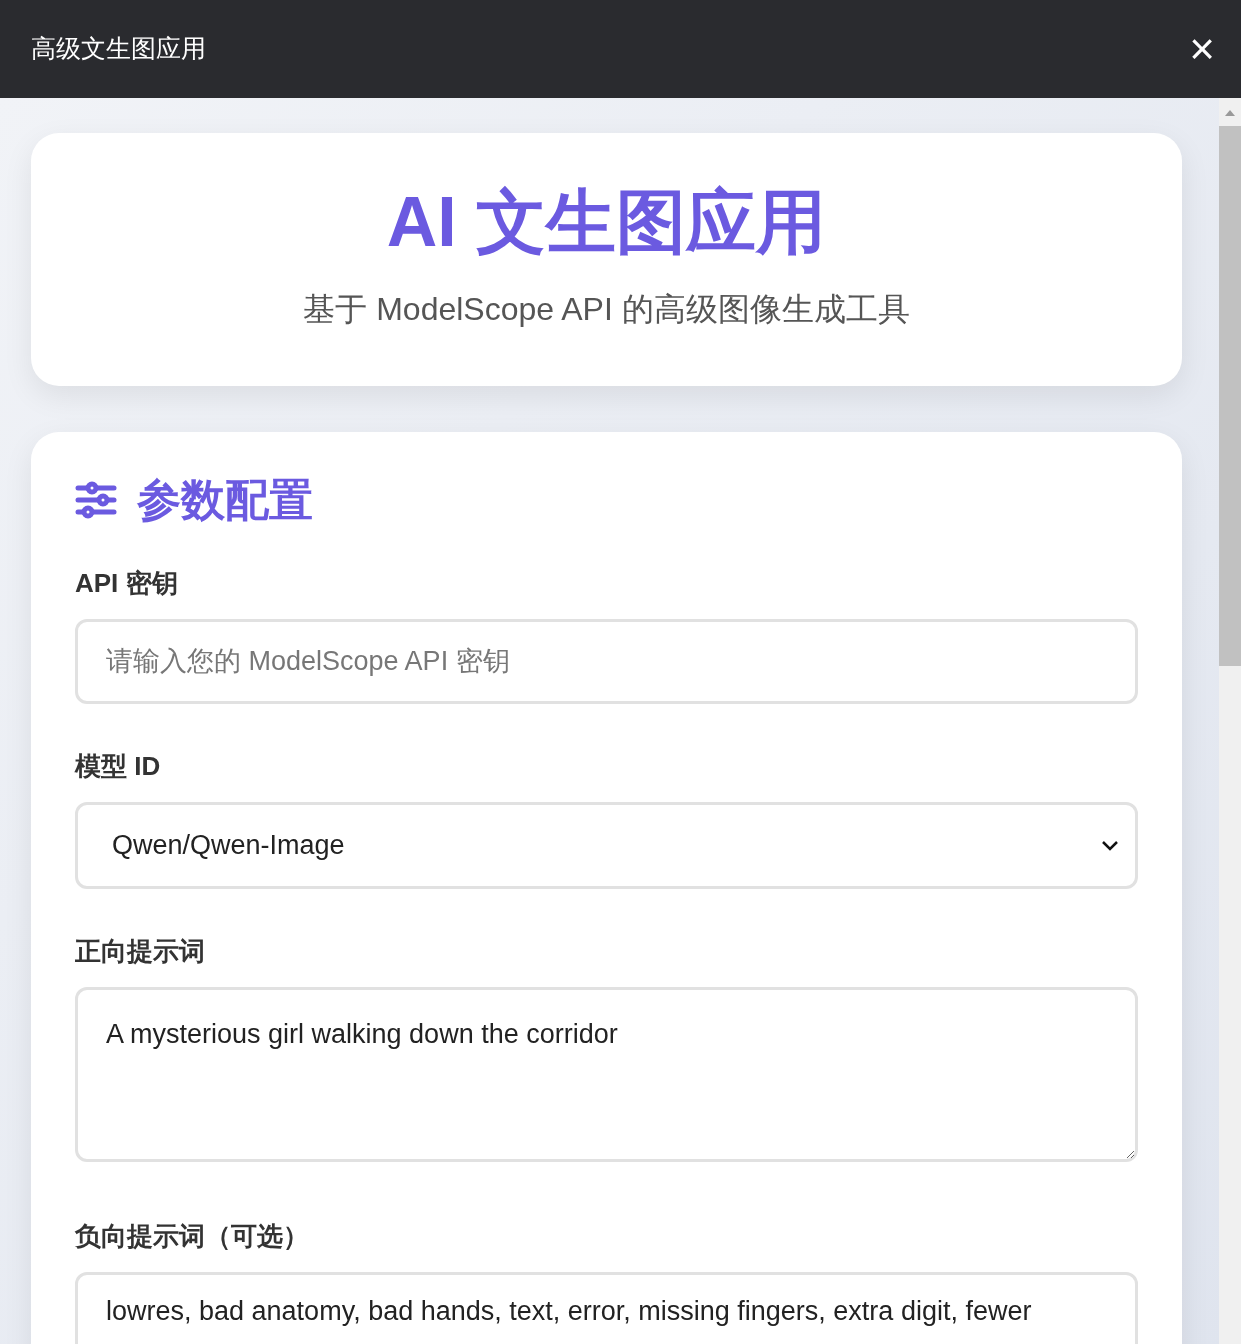 Image resolution: width=1241 pixels, height=1344 pixels. Describe the element at coordinates (96, 500) in the screenshot. I see `sliders-icon` at that location.